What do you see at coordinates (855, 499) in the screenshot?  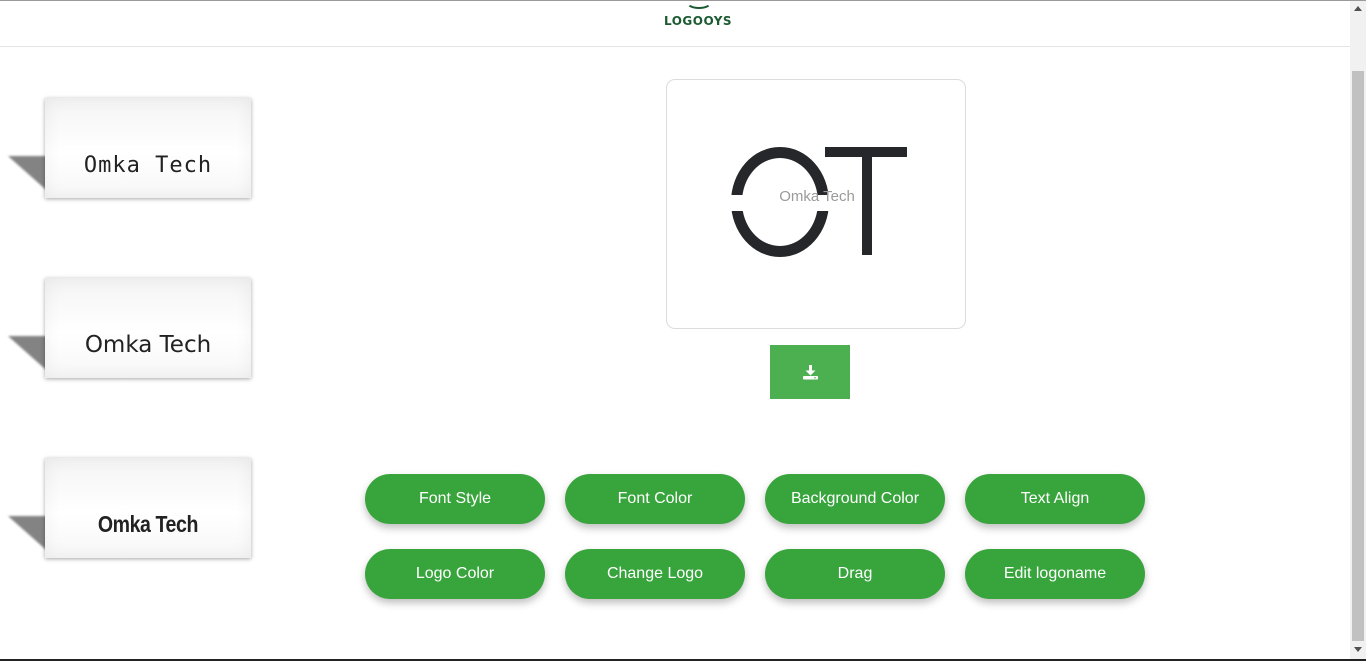 I see `background-color-button: Background Color` at bounding box center [855, 499].